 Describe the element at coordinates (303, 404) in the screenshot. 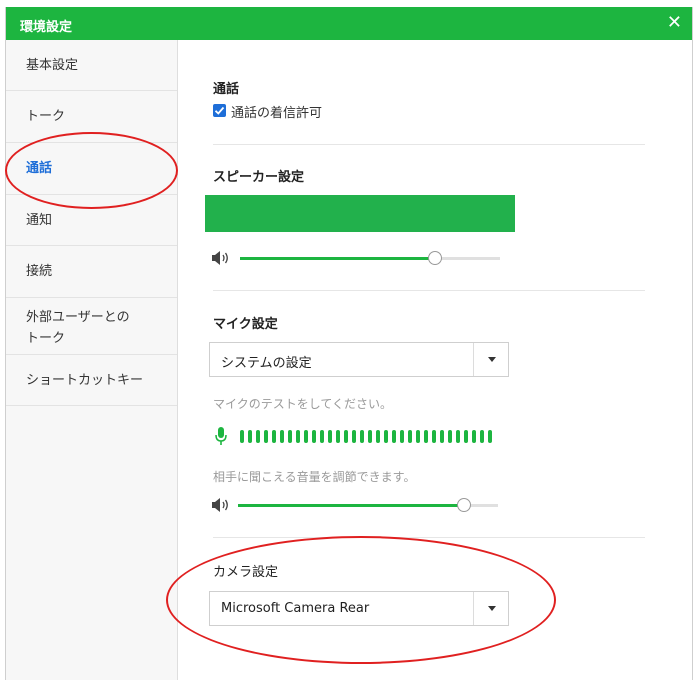

I see `mic-test-hint: マイクのテストをしてください。` at that location.